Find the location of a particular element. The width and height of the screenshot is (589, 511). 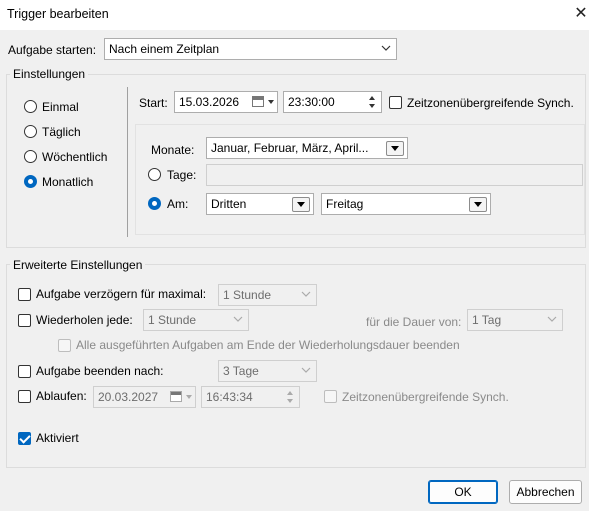

stop-after-label: Aufgabe beenden nach: is located at coordinates (100, 371).